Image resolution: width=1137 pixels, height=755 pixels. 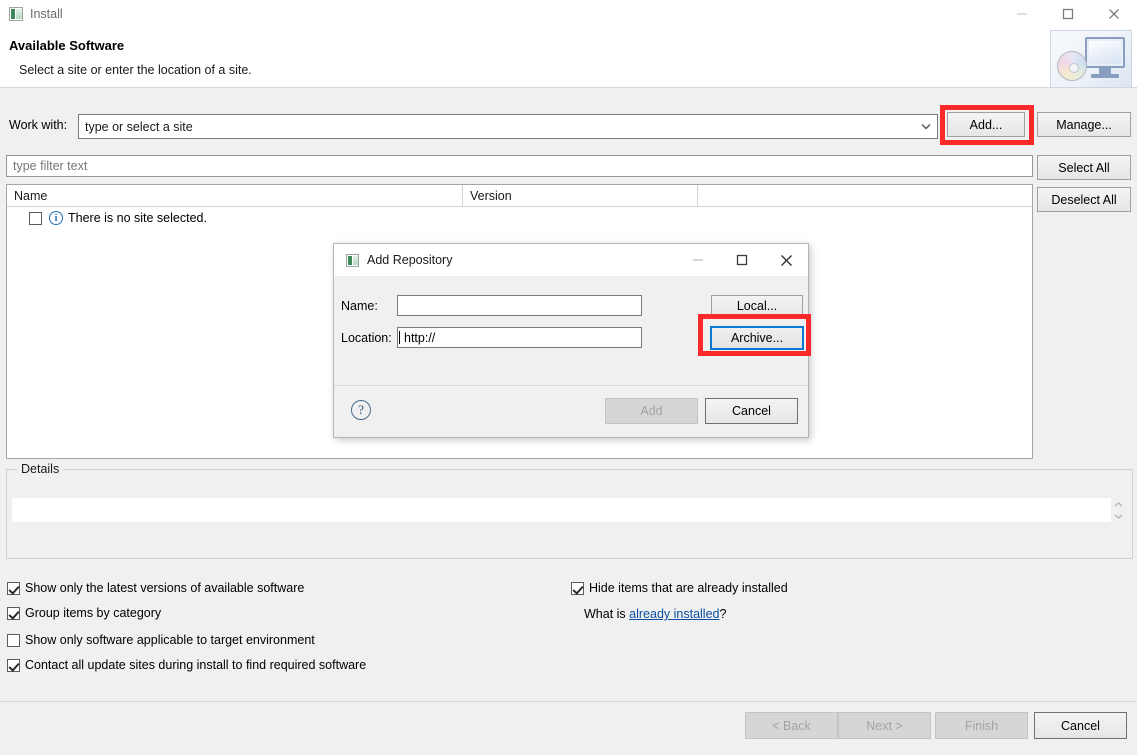 What do you see at coordinates (50, 166) in the screenshot?
I see `filter-placeholder: type filter text` at bounding box center [50, 166].